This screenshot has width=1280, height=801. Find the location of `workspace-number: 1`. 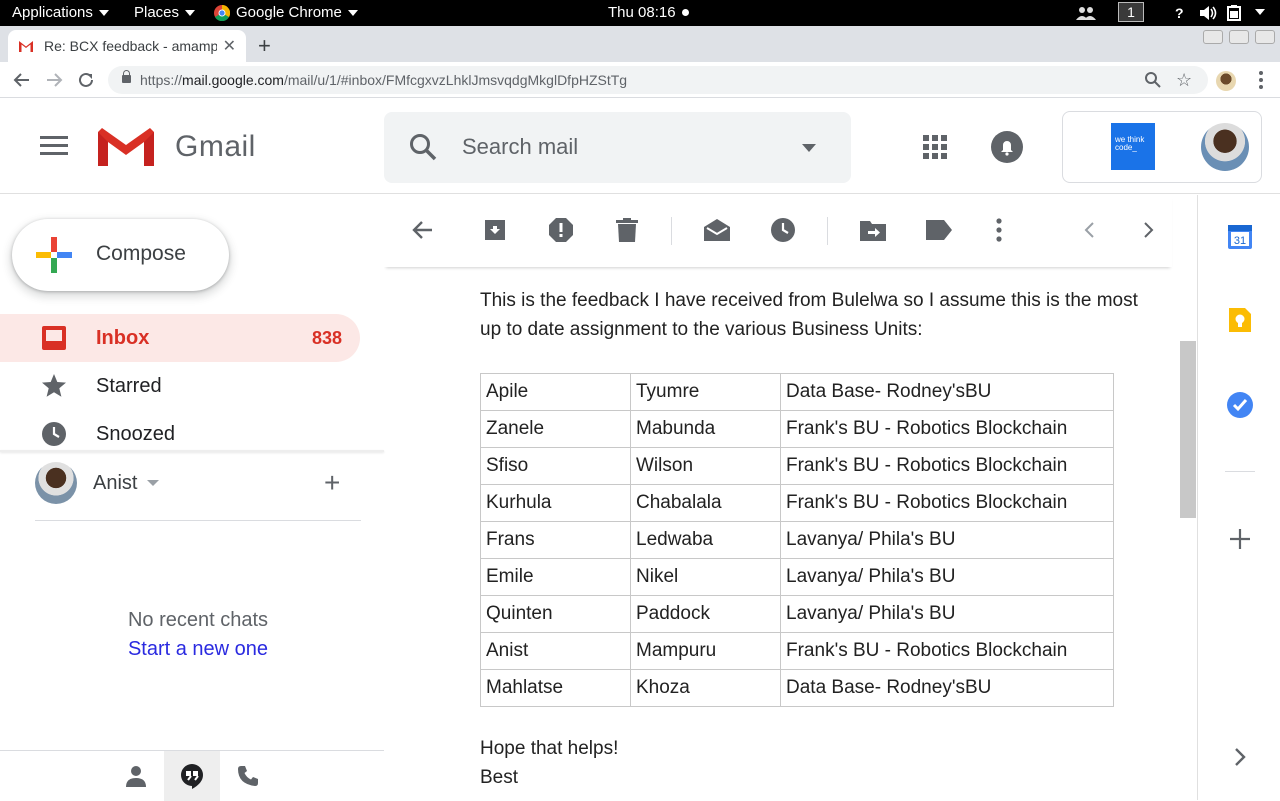

workspace-number: 1 is located at coordinates (1131, 12).